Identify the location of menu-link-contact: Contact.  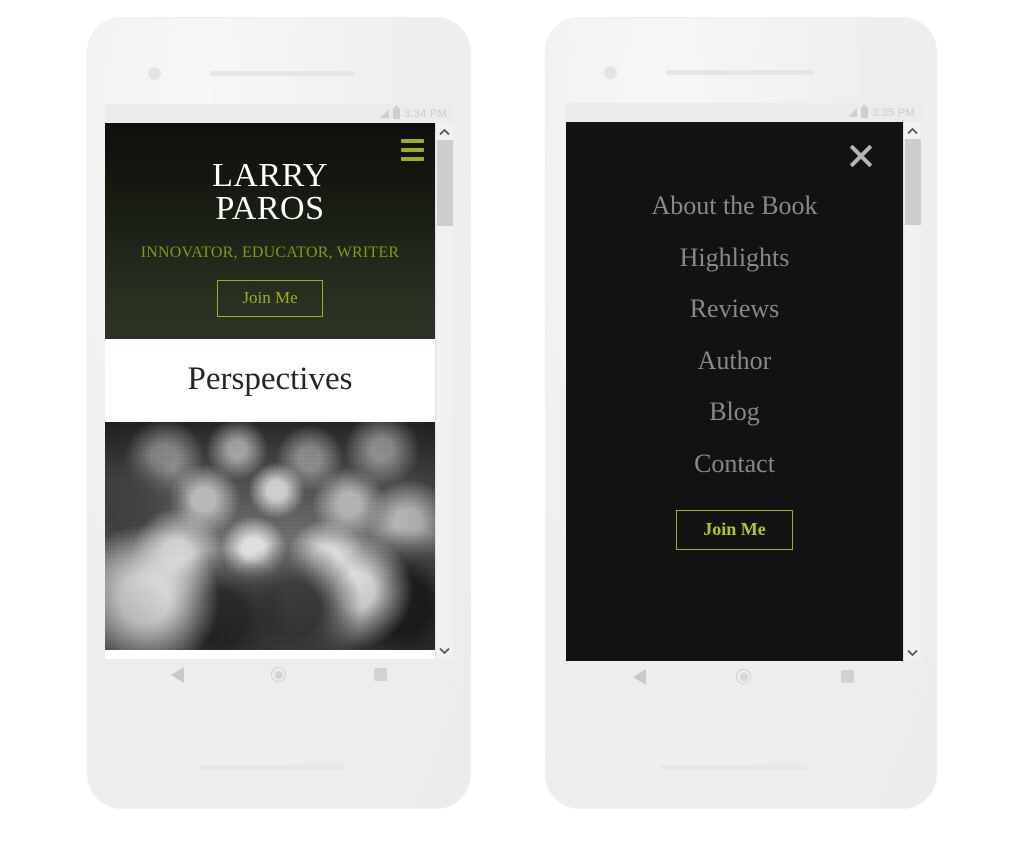
(734, 464).